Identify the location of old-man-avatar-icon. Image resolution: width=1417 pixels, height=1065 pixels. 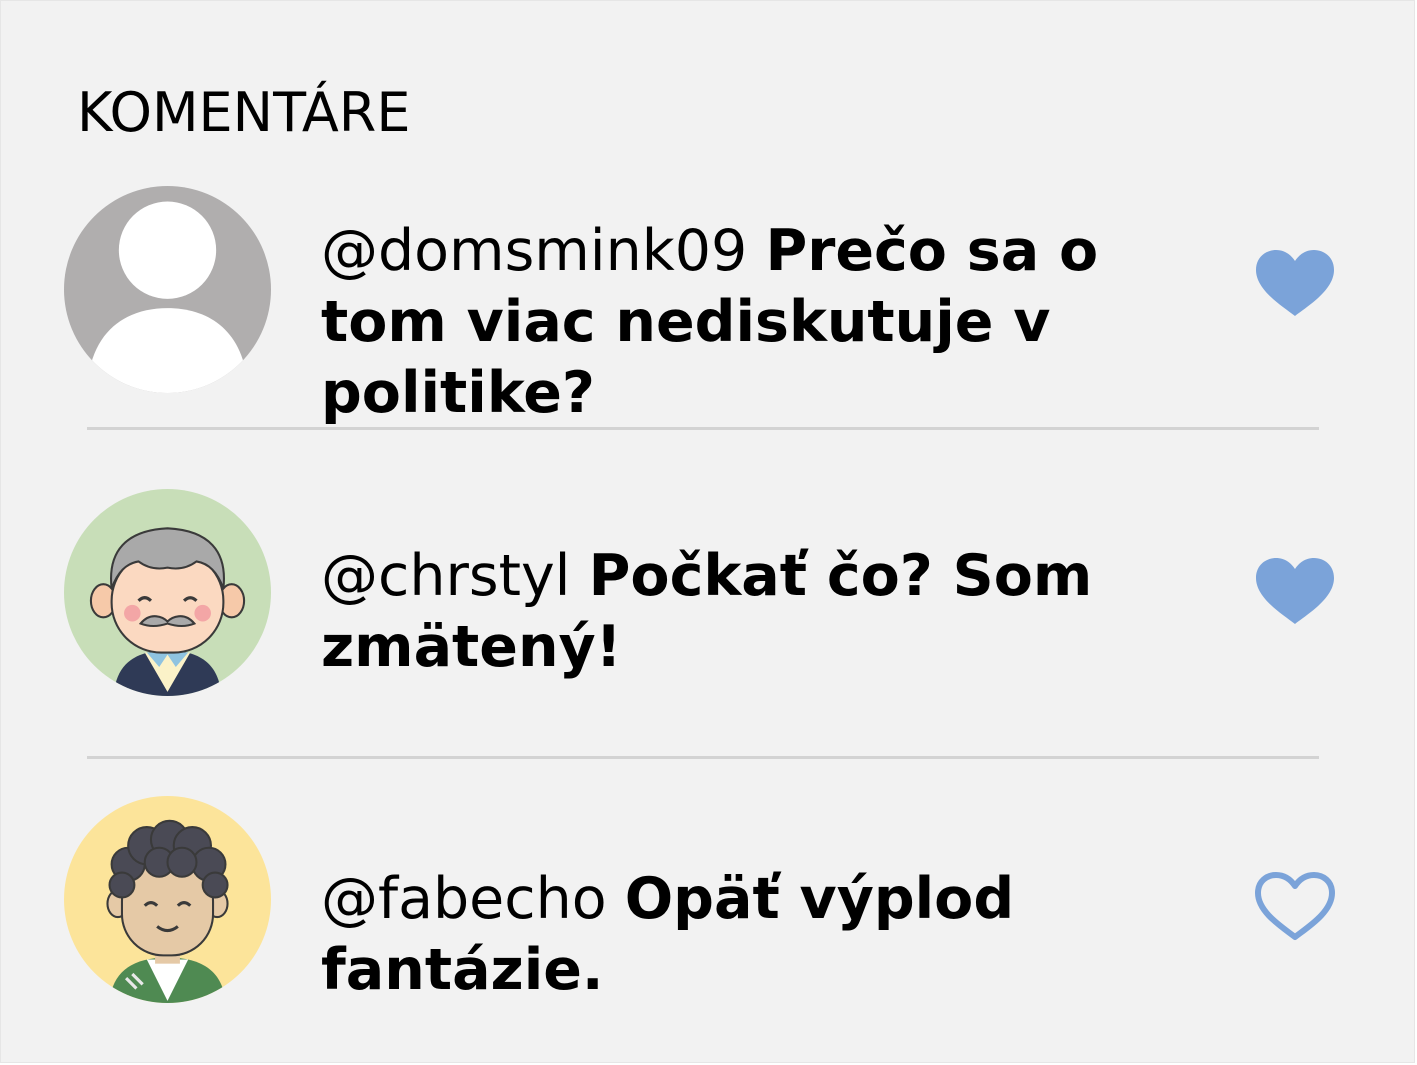
(167, 592).